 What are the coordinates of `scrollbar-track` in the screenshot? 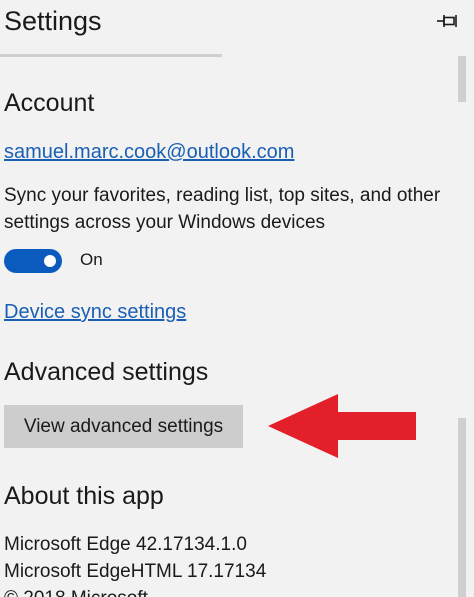 It's located at (462, 79).